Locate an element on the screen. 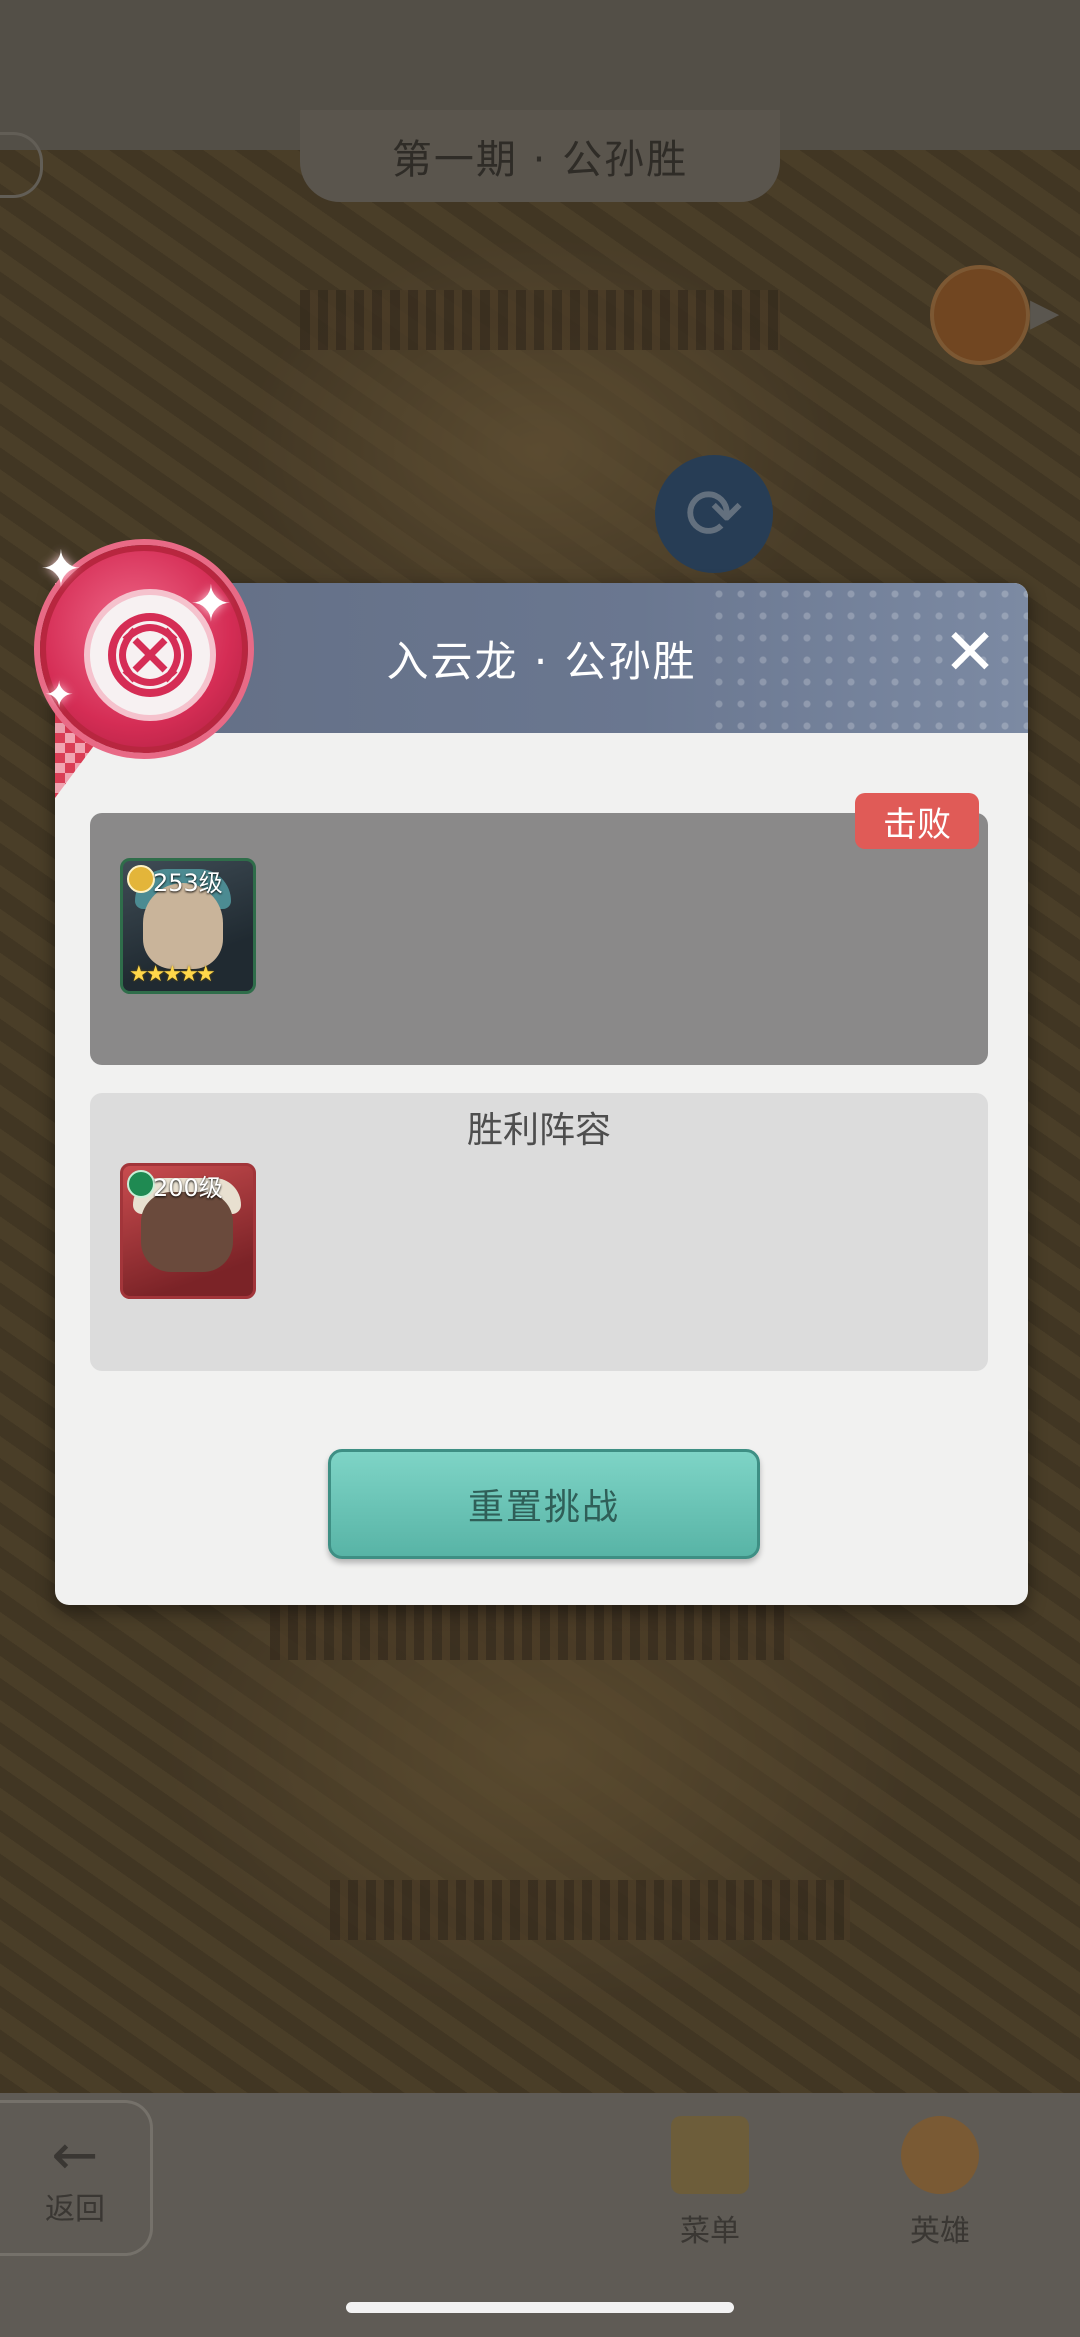  menu-button: 菜单 is located at coordinates (710, 2180).